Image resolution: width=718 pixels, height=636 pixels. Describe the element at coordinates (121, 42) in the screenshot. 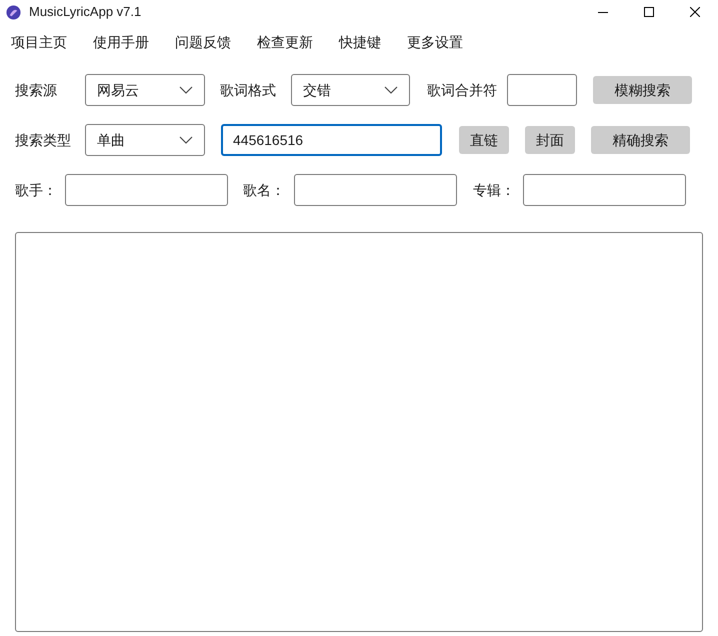

I see `menu-item: 使用手册` at that location.